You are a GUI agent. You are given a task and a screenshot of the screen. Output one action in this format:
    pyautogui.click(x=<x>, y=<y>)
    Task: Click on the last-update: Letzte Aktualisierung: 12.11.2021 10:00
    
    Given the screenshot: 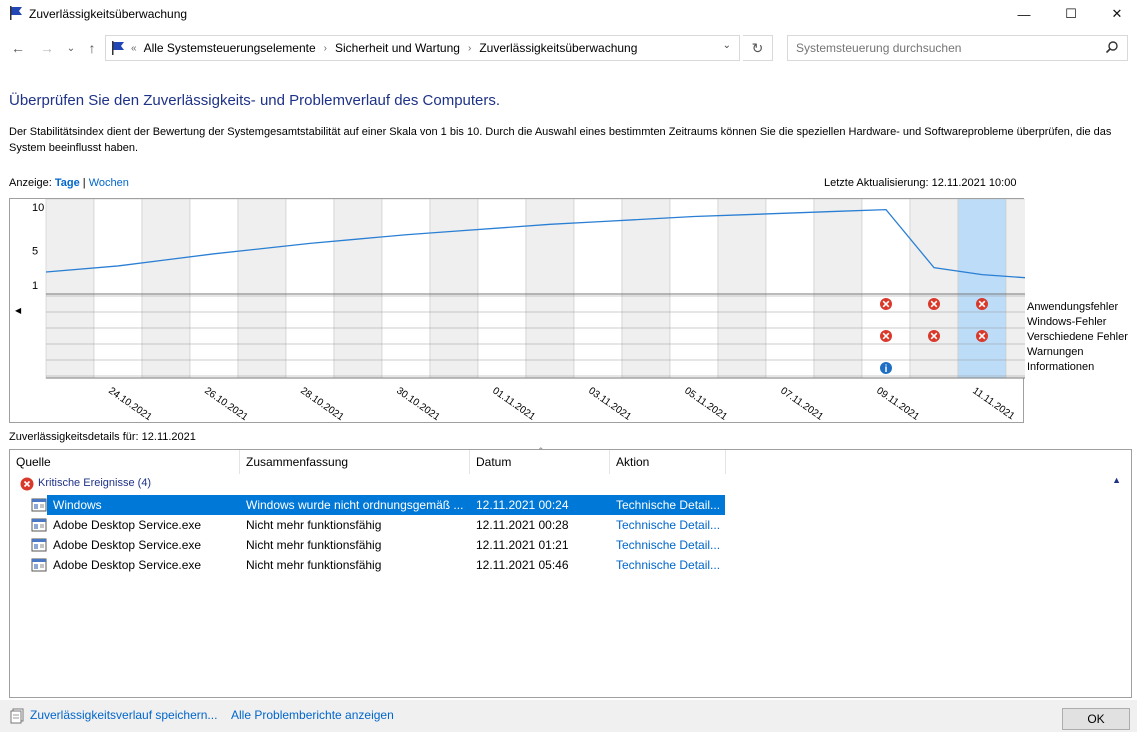 What is the action you would take?
    pyautogui.click(x=920, y=183)
    